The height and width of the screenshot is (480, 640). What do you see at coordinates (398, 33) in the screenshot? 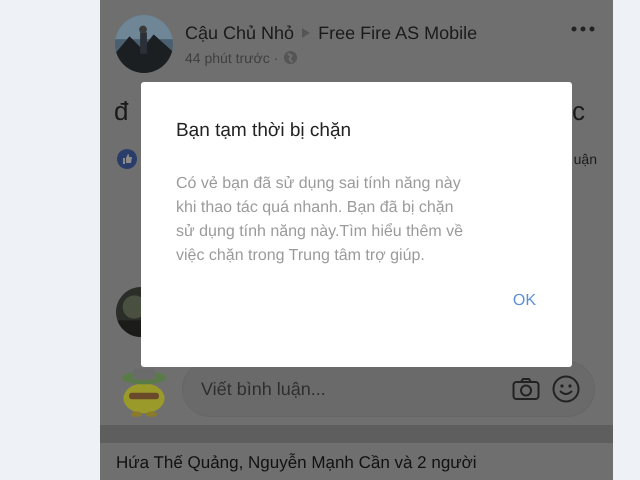
I see `group-name: Free Fire AS Mobile` at bounding box center [398, 33].